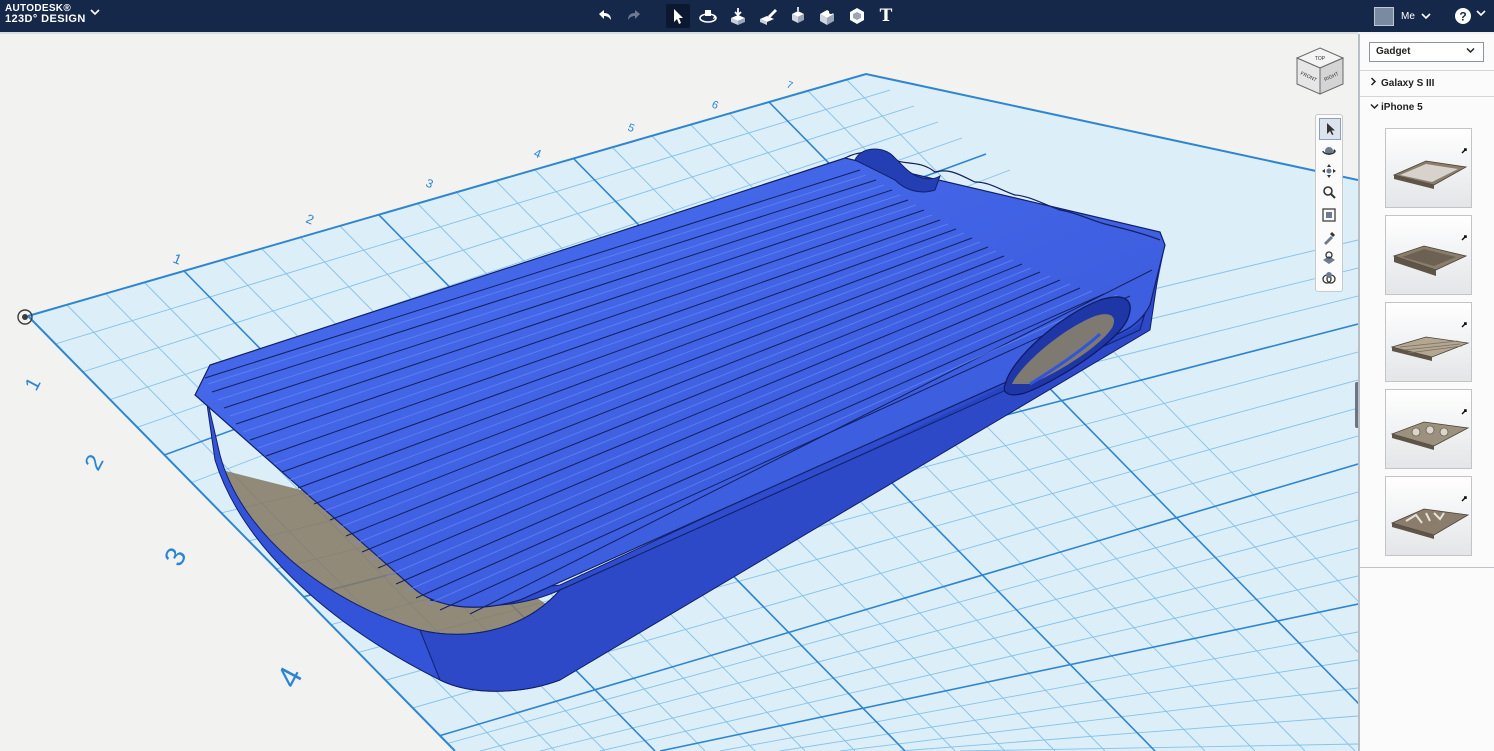  Describe the element at coordinates (1481, 14) in the screenshot. I see `help-chevron-down-icon` at that location.